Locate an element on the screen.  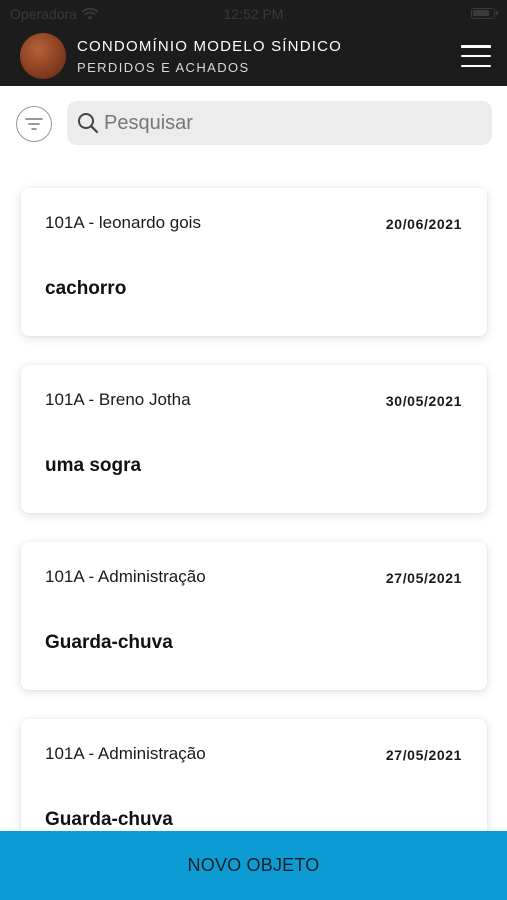
status-time: 12:52 PM is located at coordinates (253, 14).